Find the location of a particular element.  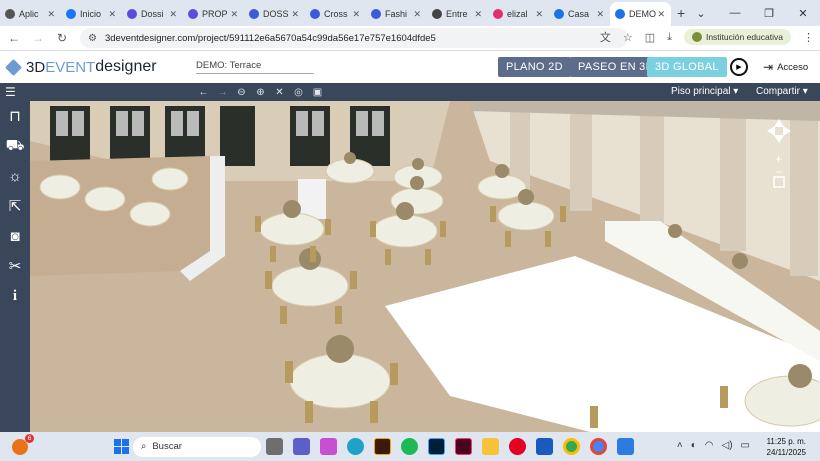

undo-icon: ← is located at coordinates (203, 92).